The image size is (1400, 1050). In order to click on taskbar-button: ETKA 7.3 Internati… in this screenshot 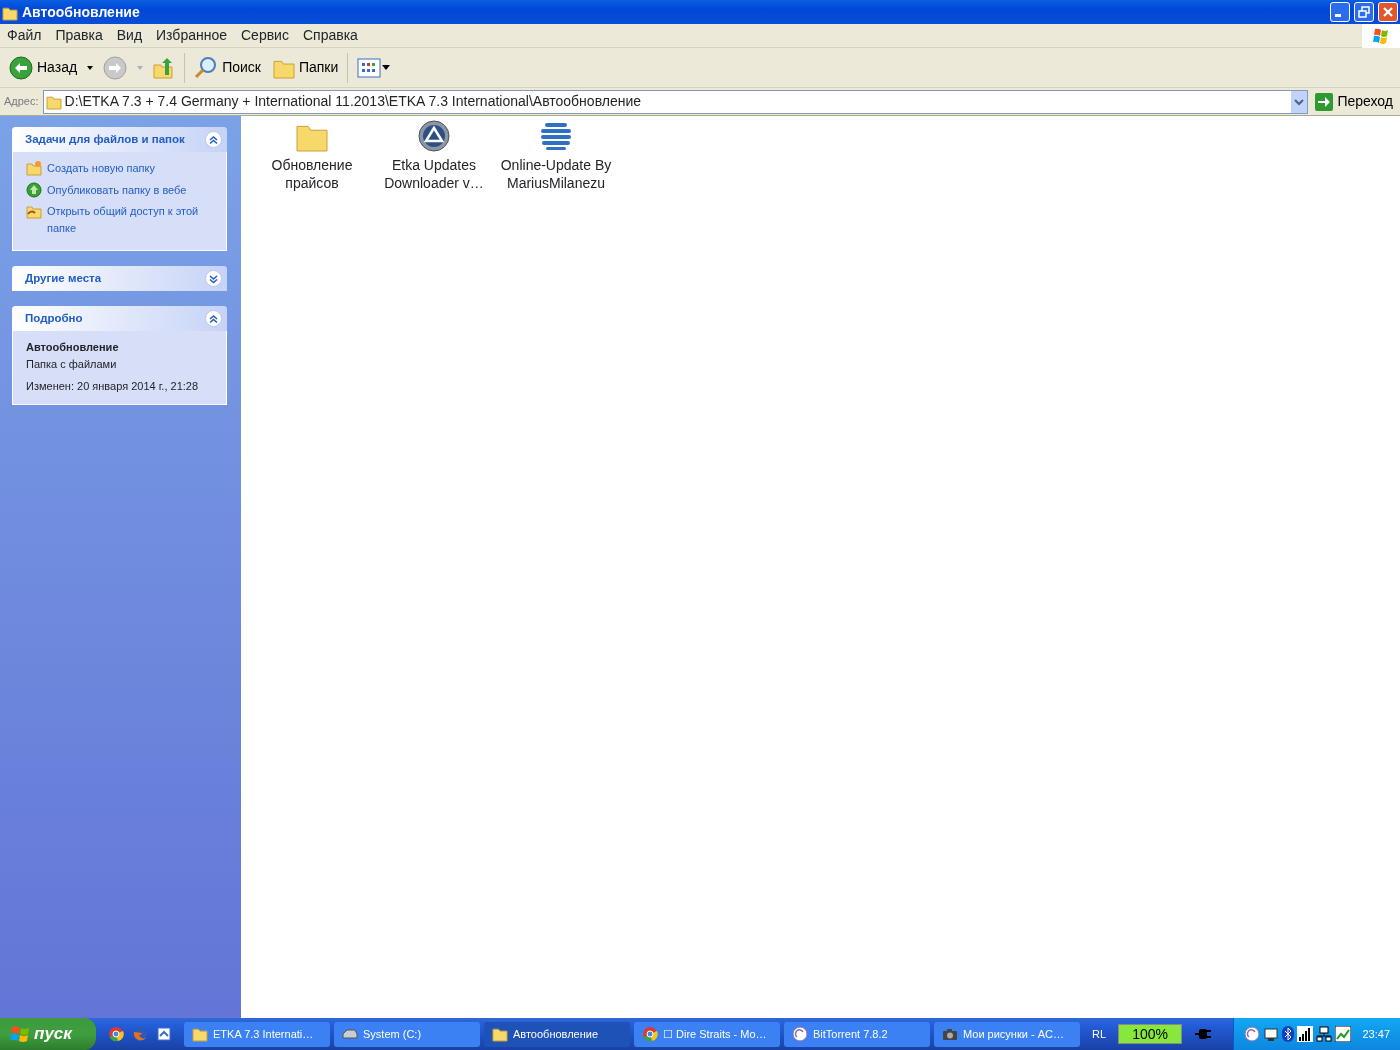, I will do `click(257, 1034)`.